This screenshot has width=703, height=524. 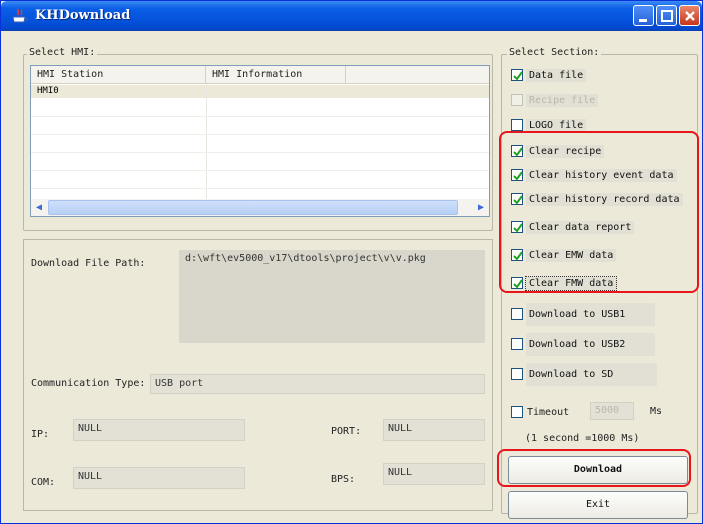 What do you see at coordinates (317, 384) in the screenshot?
I see `communication-type-field: USB port` at bounding box center [317, 384].